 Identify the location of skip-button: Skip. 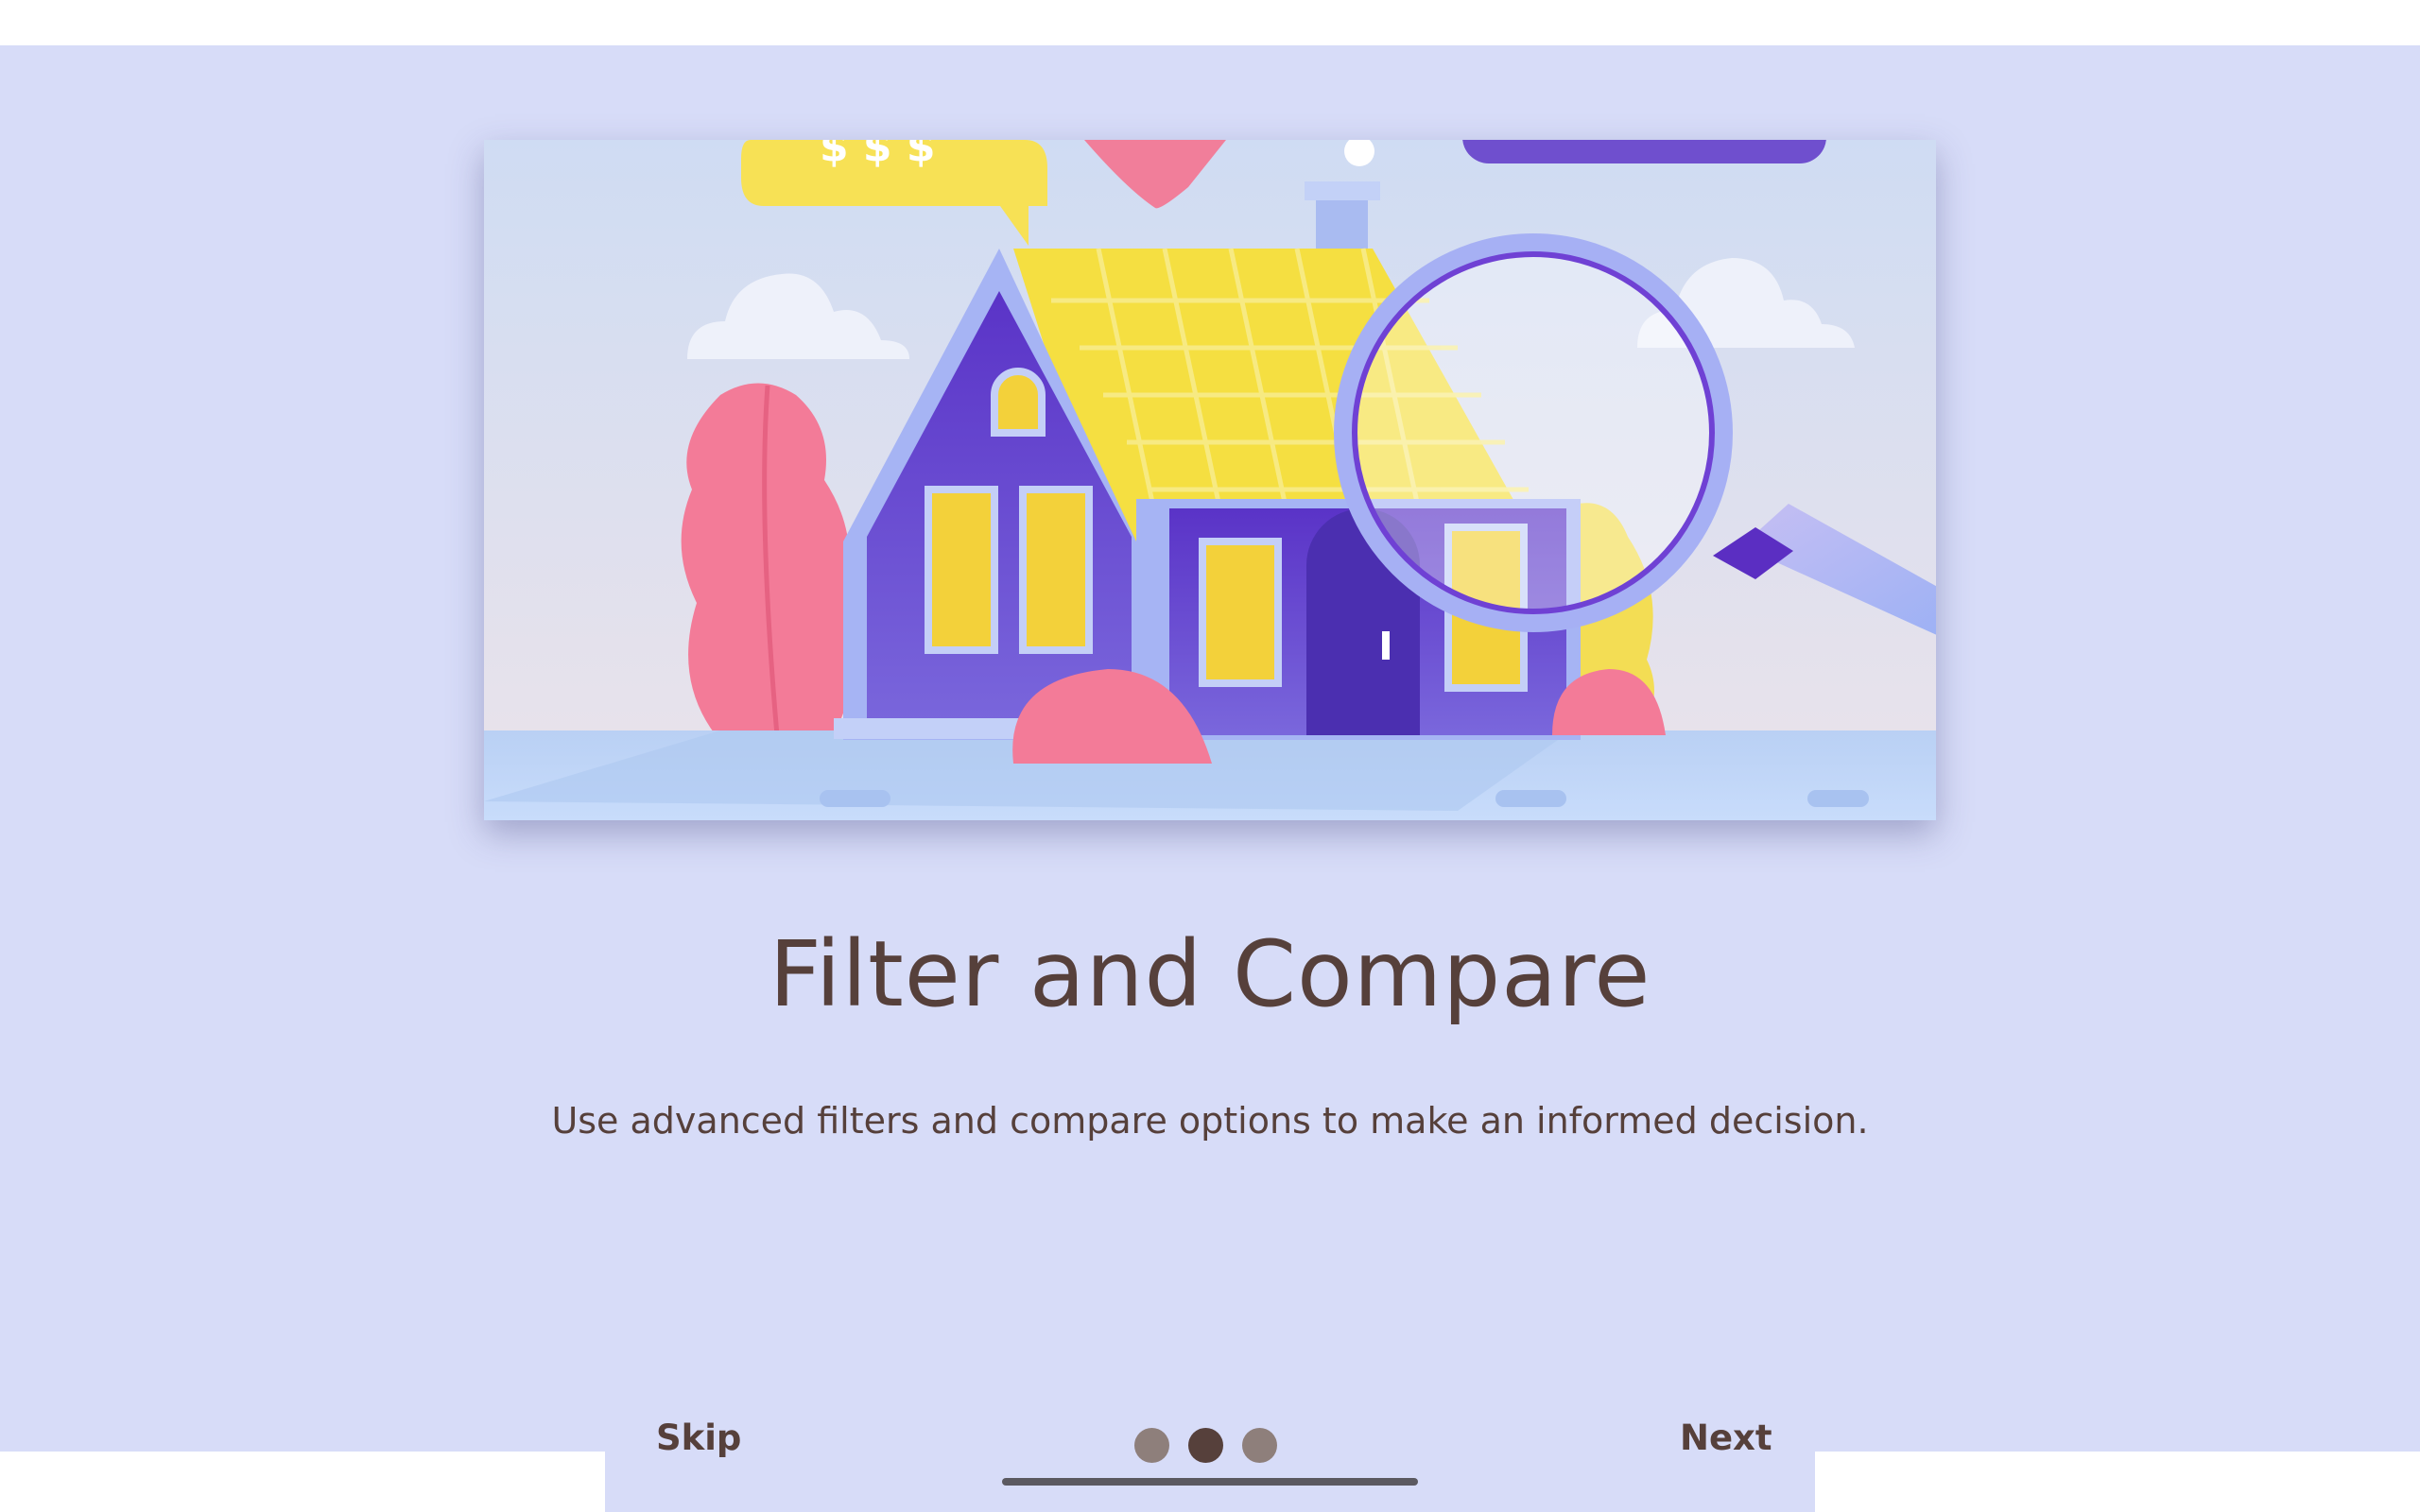
(698, 1438).